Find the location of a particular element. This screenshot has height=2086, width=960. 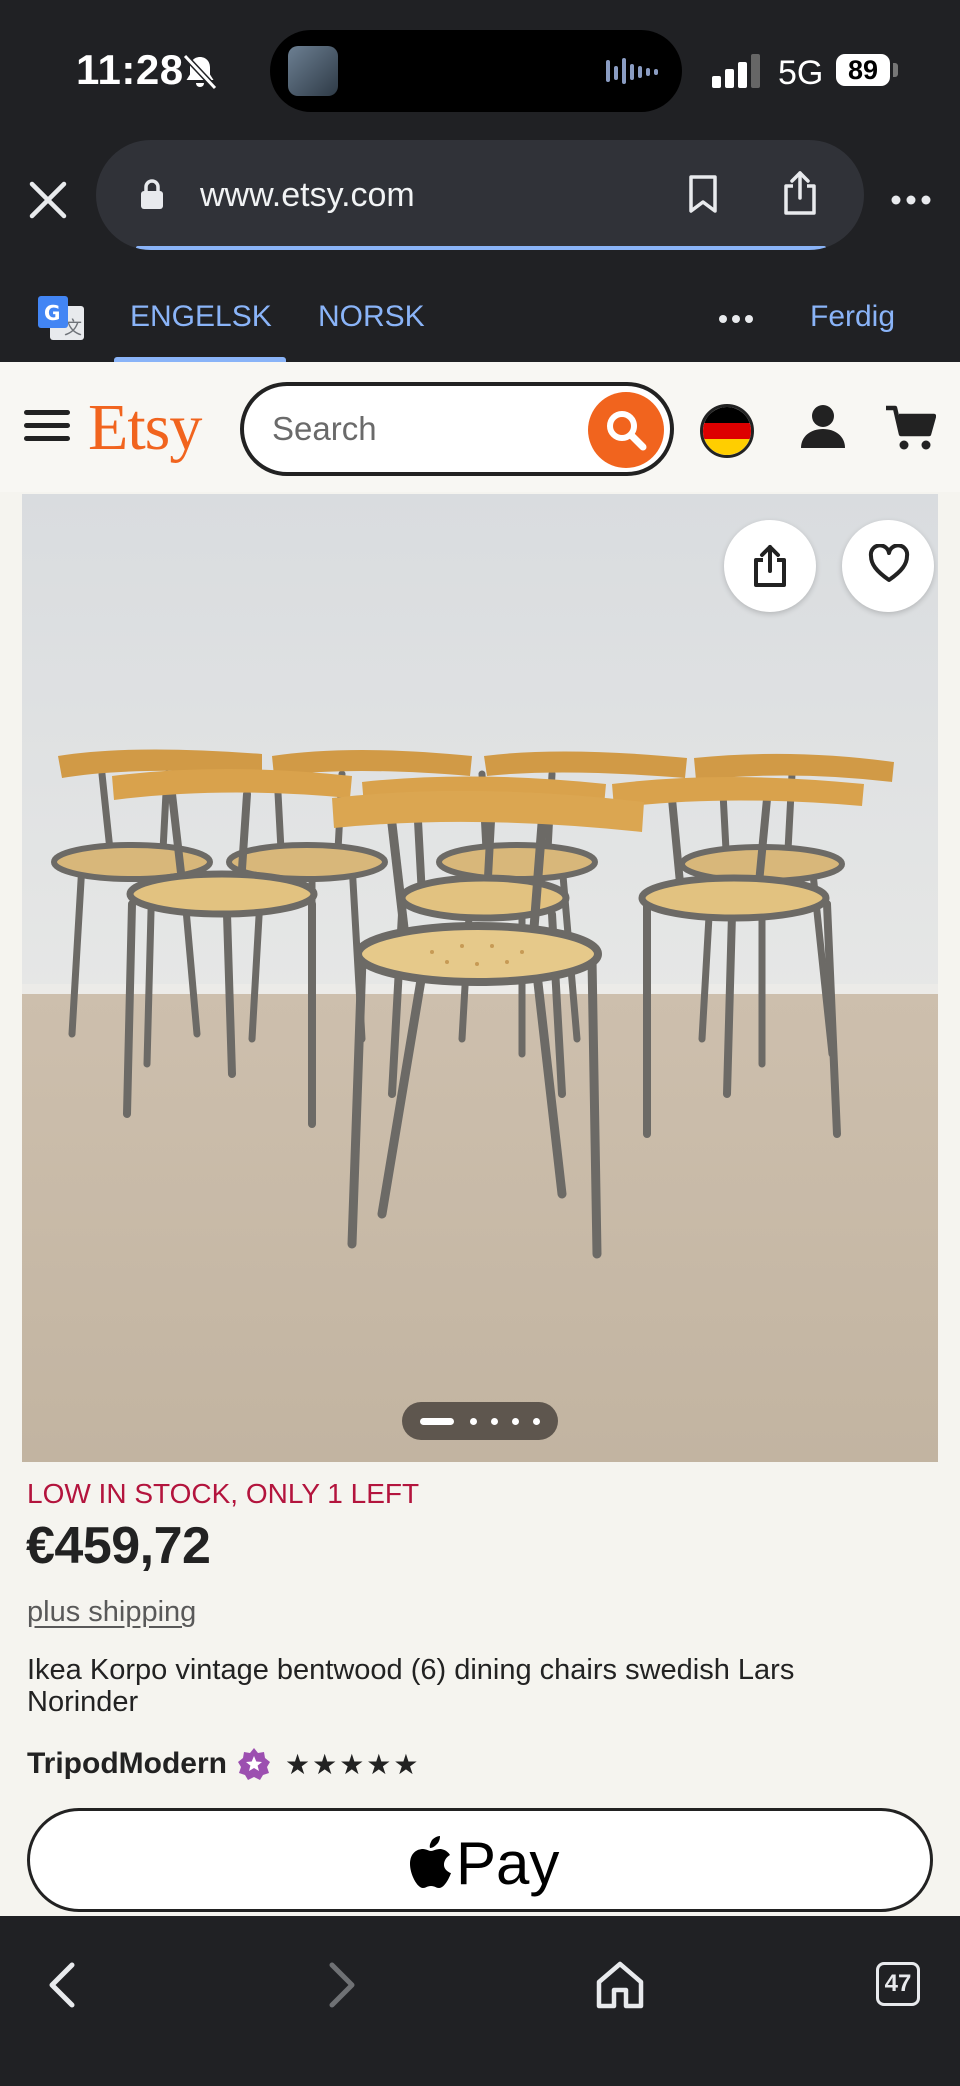

tab-switcher-button: 47 is located at coordinates (898, 1984).